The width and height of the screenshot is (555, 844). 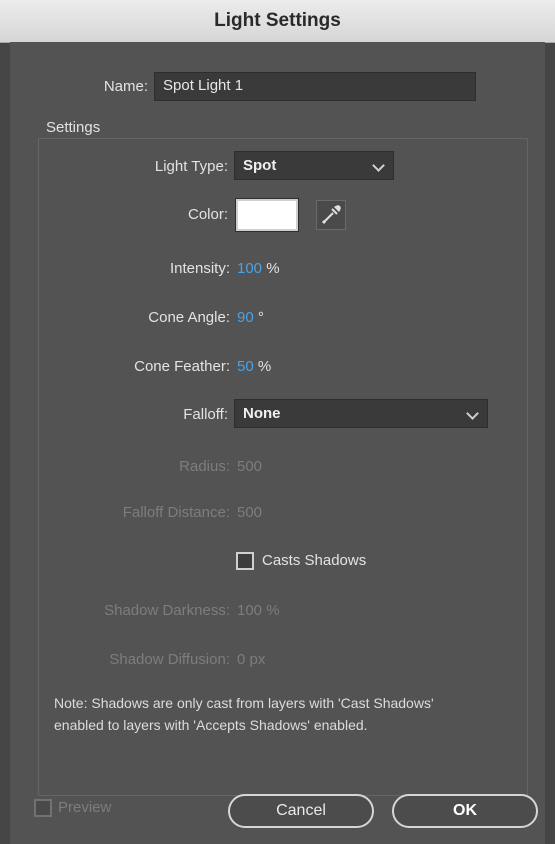 I want to click on color-label: Color:, so click(x=207, y=214).